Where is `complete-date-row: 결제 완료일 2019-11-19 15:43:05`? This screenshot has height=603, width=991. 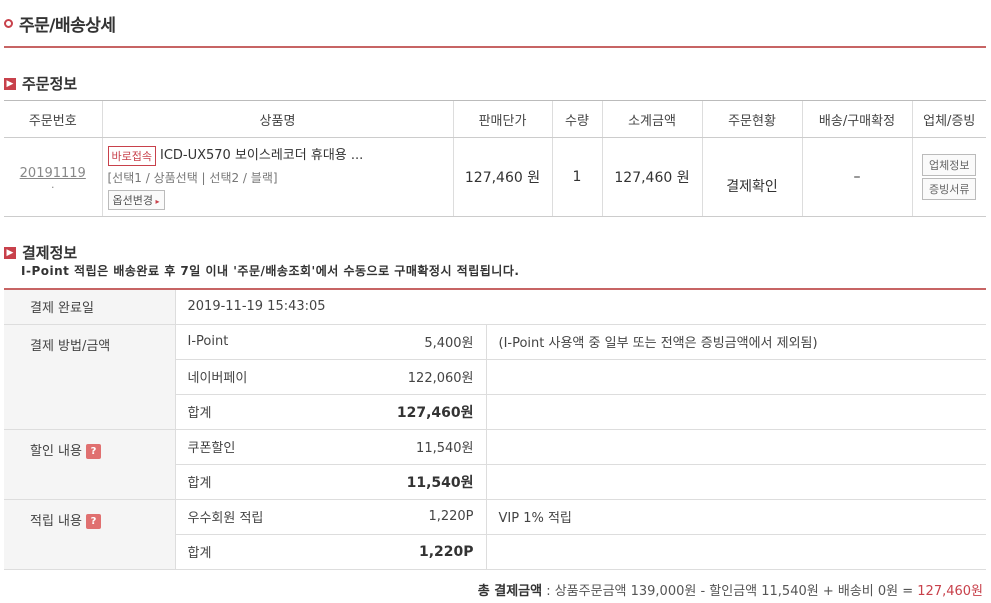 complete-date-row: 결제 완료일 2019-11-19 15:43:05 is located at coordinates (495, 306).